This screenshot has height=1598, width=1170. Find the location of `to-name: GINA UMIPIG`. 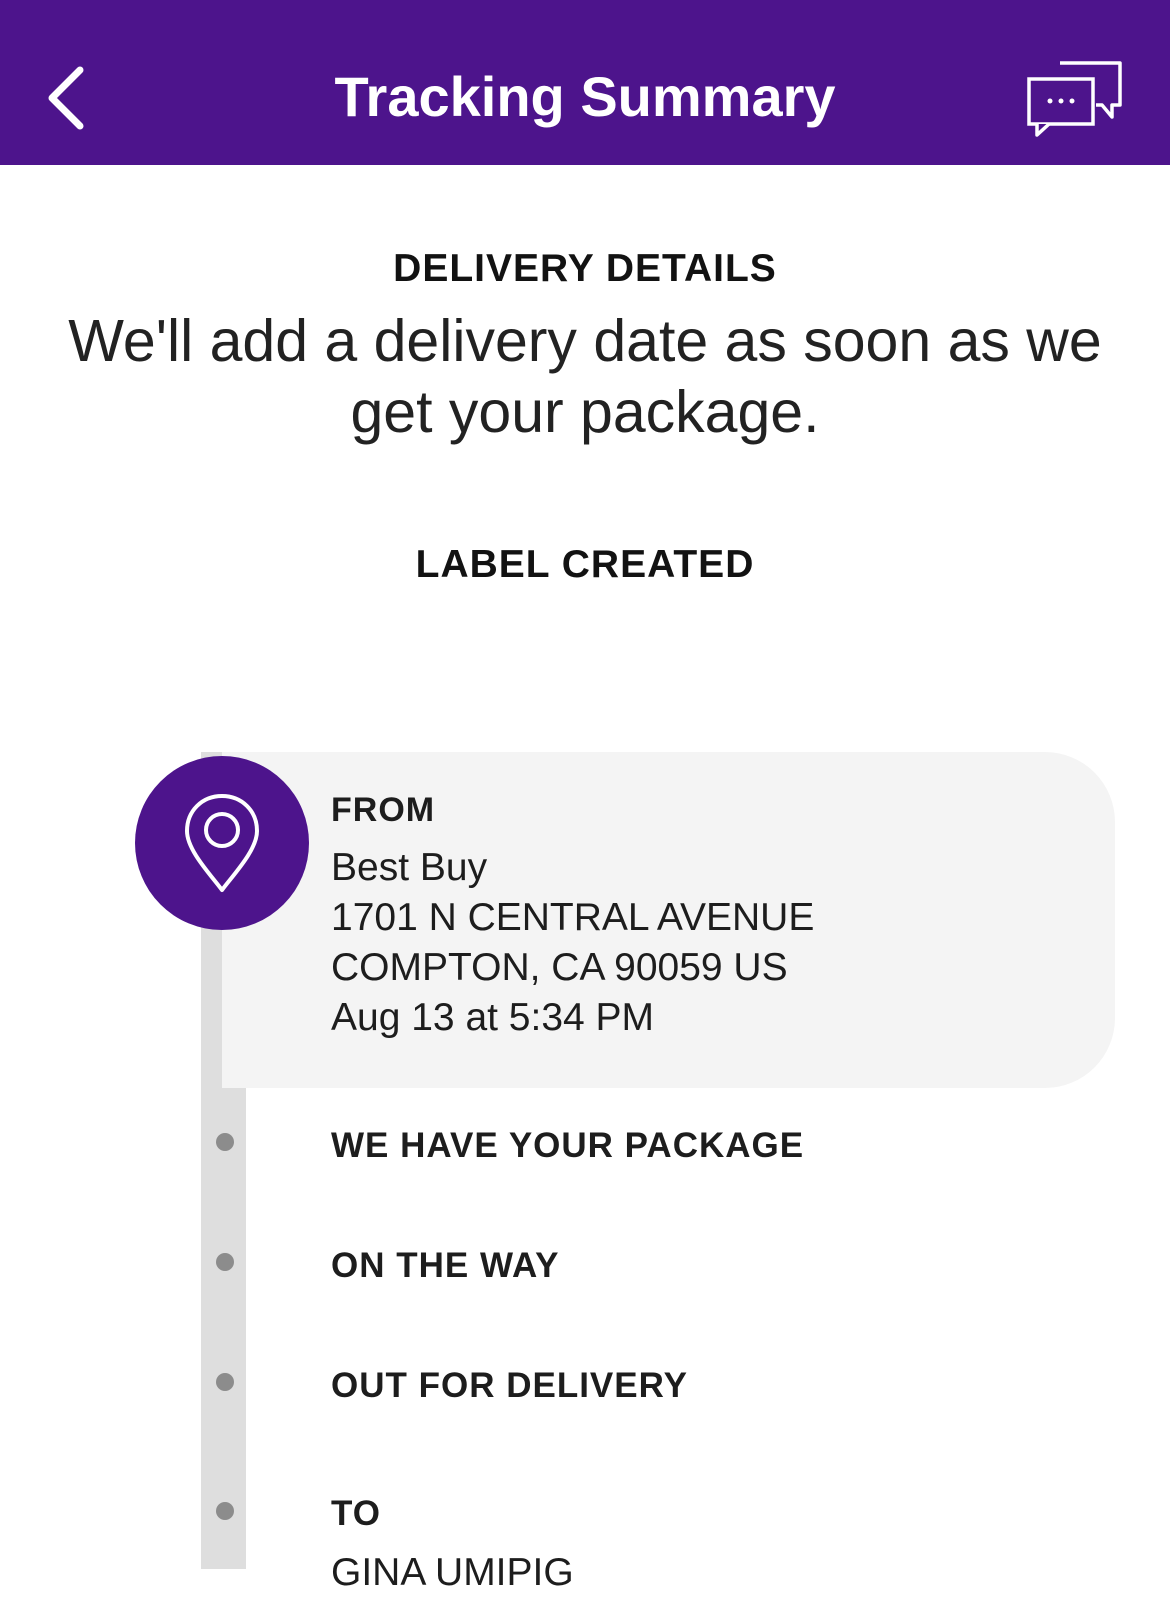

to-name: GINA UMIPIG is located at coordinates (452, 1572).